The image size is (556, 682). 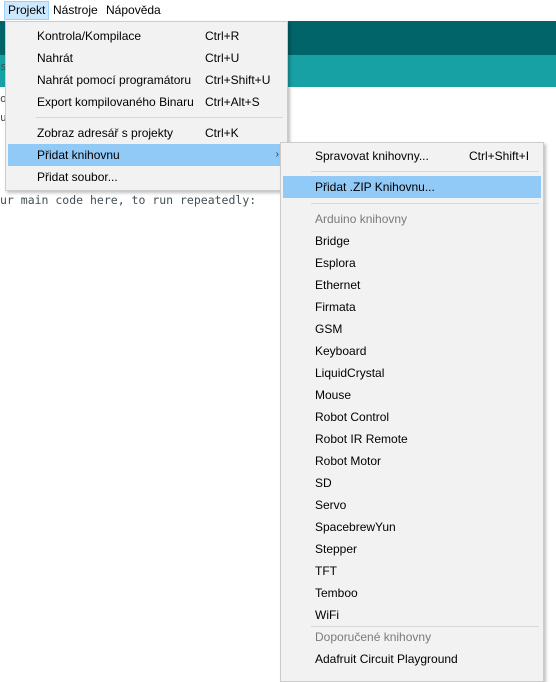 I want to click on menu-item-shortcut: Ctrl+Alt+S, so click(x=232, y=102).